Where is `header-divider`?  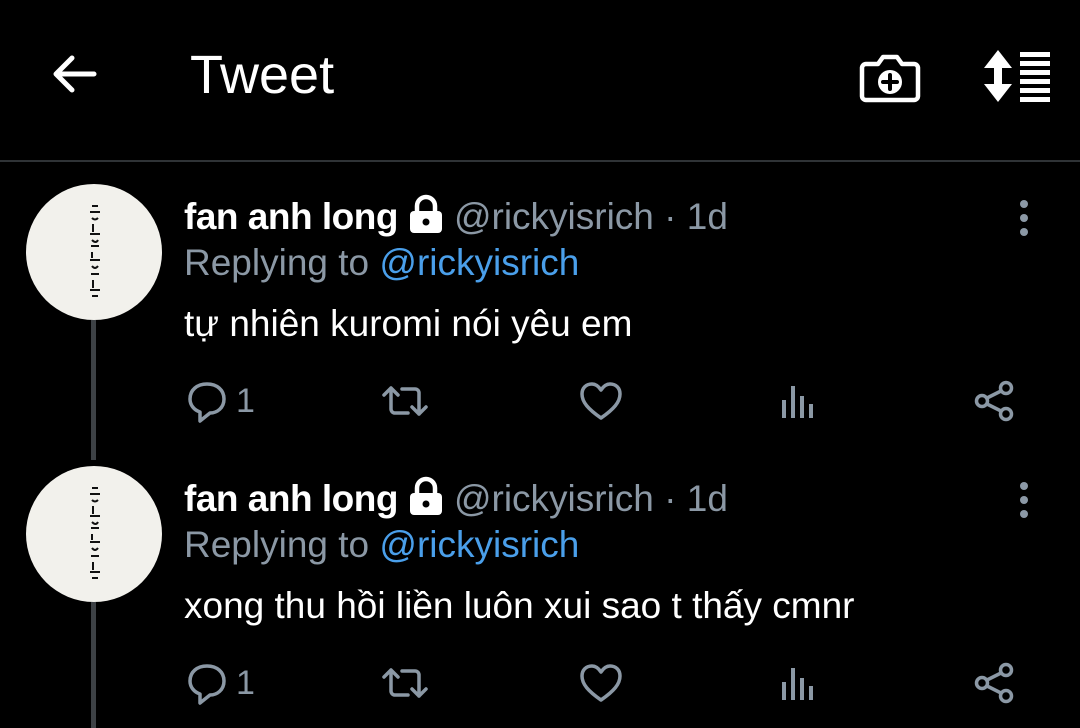 header-divider is located at coordinates (540, 161).